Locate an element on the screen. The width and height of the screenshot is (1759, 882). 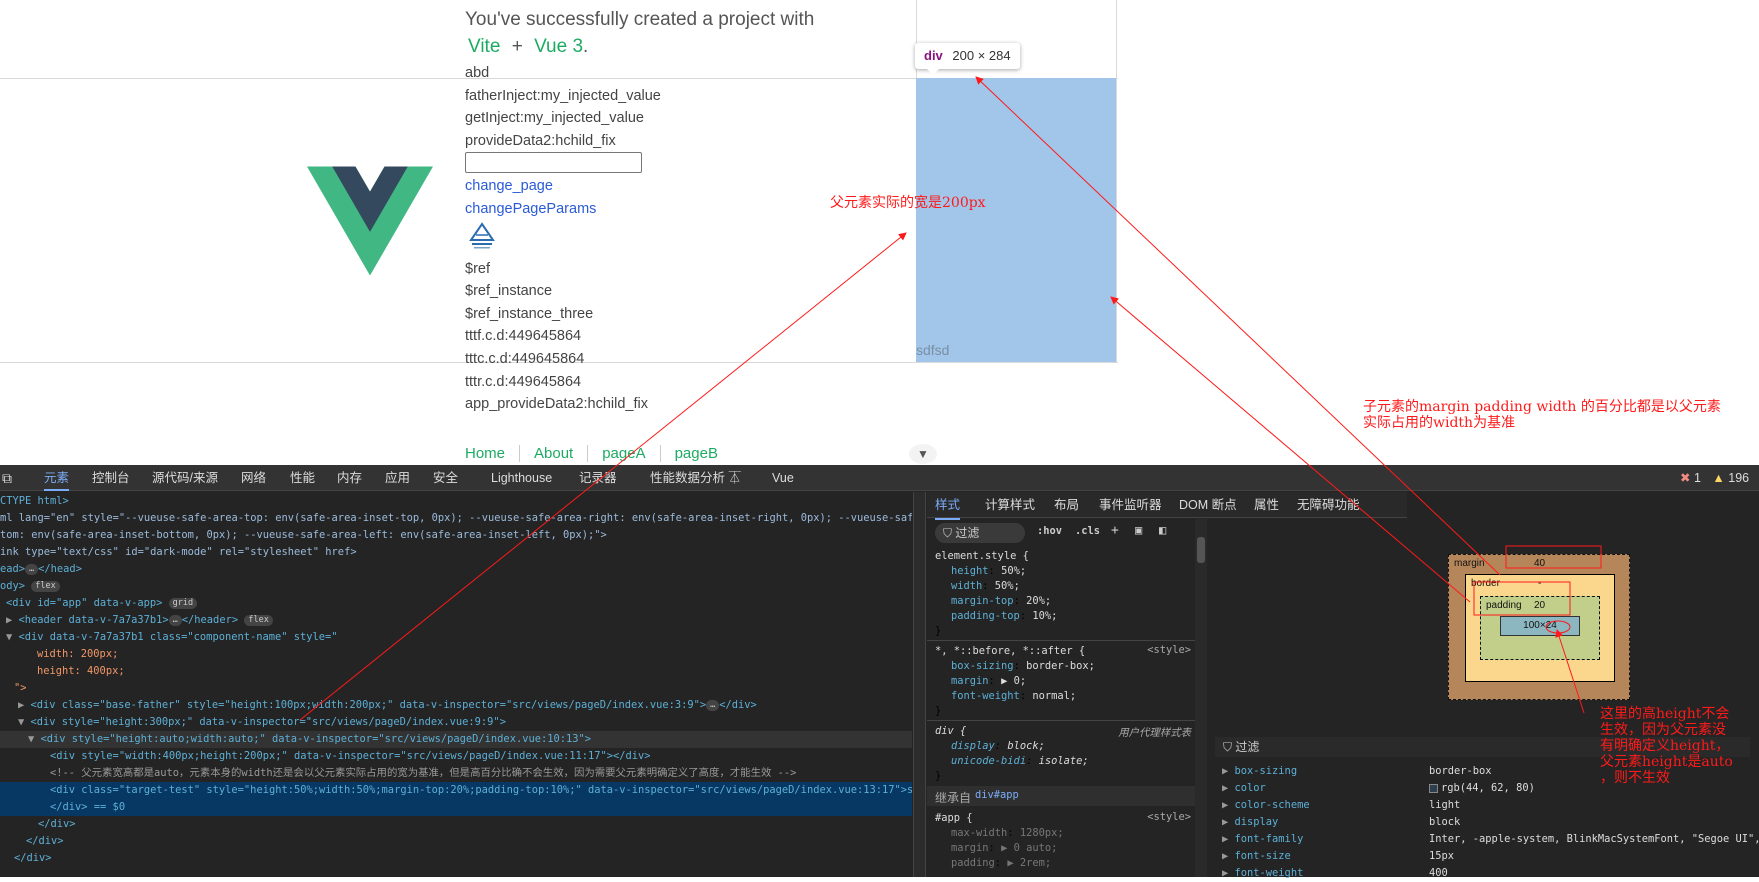
tab-layout: 布局 is located at coordinates (1066, 505).